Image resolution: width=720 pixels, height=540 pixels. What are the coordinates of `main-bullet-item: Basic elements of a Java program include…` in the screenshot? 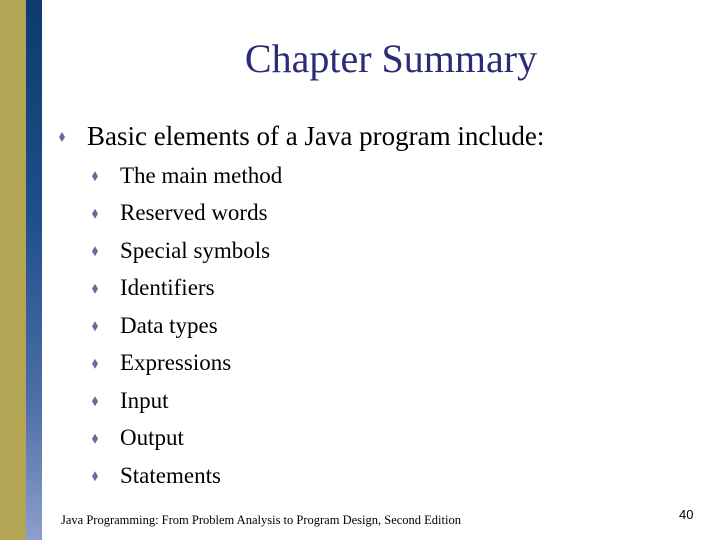 It's located at (301, 136).